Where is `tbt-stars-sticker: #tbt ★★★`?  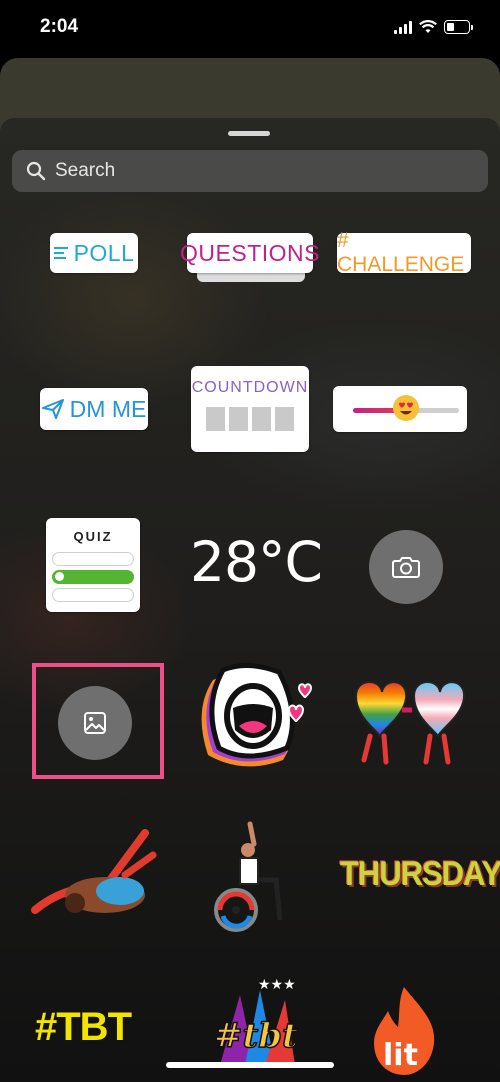 tbt-stars-sticker: #tbt ★★★ is located at coordinates (255, 1020).